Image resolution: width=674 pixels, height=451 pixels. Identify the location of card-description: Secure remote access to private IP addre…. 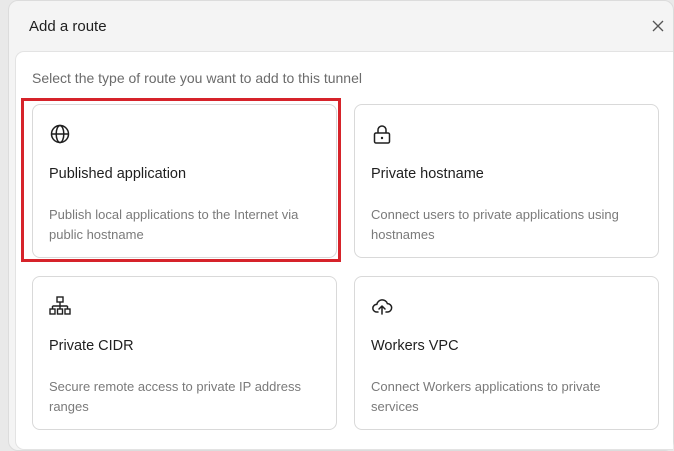
(175, 396).